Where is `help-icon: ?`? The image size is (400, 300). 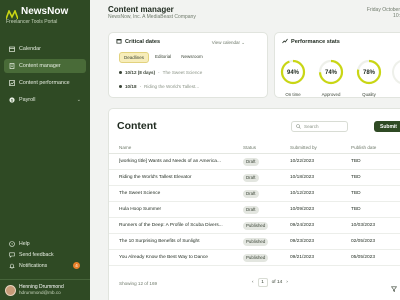
help-icon: ? is located at coordinates (12, 243).